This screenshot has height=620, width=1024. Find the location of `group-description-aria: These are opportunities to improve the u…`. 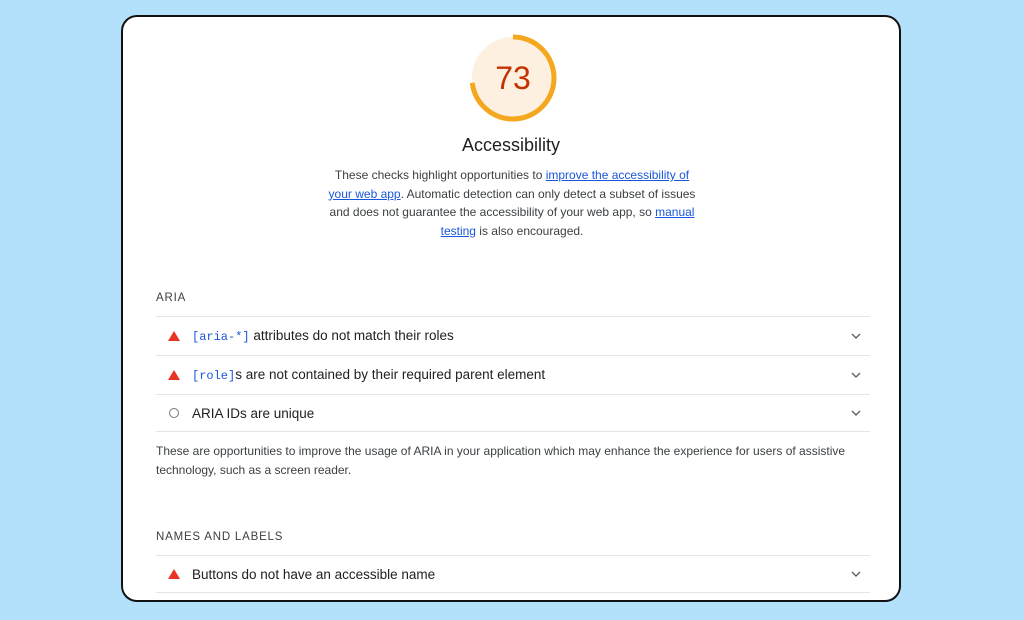

group-description-aria: These are opportunities to improve the u… is located at coordinates (501, 460).